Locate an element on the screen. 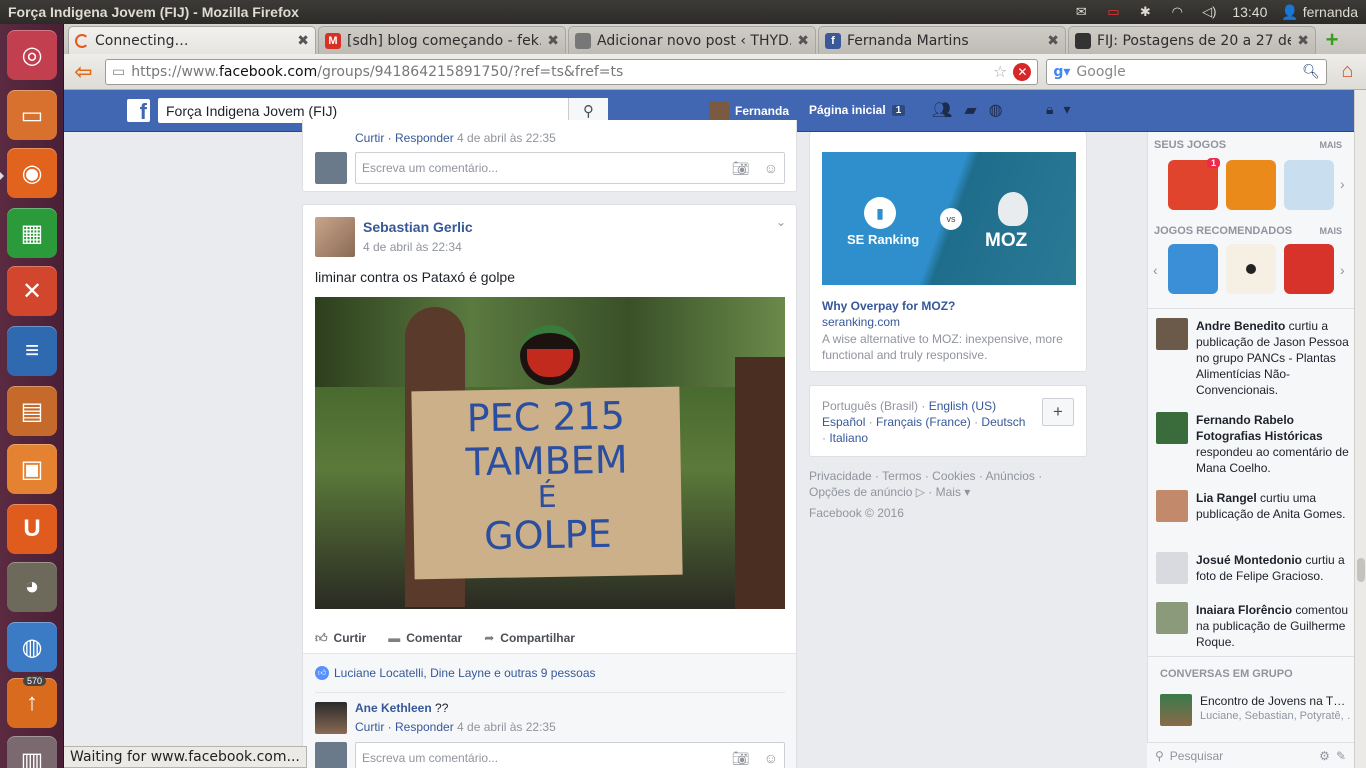 Image resolution: width=1366 pixels, height=768 pixels. scrollbar-thumb is located at coordinates (1361, 570).